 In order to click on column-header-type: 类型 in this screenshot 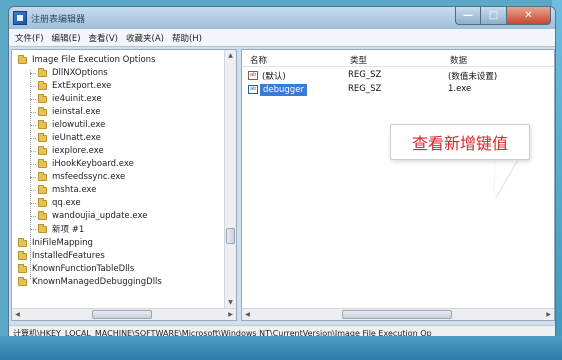, I will do `click(358, 60)`.